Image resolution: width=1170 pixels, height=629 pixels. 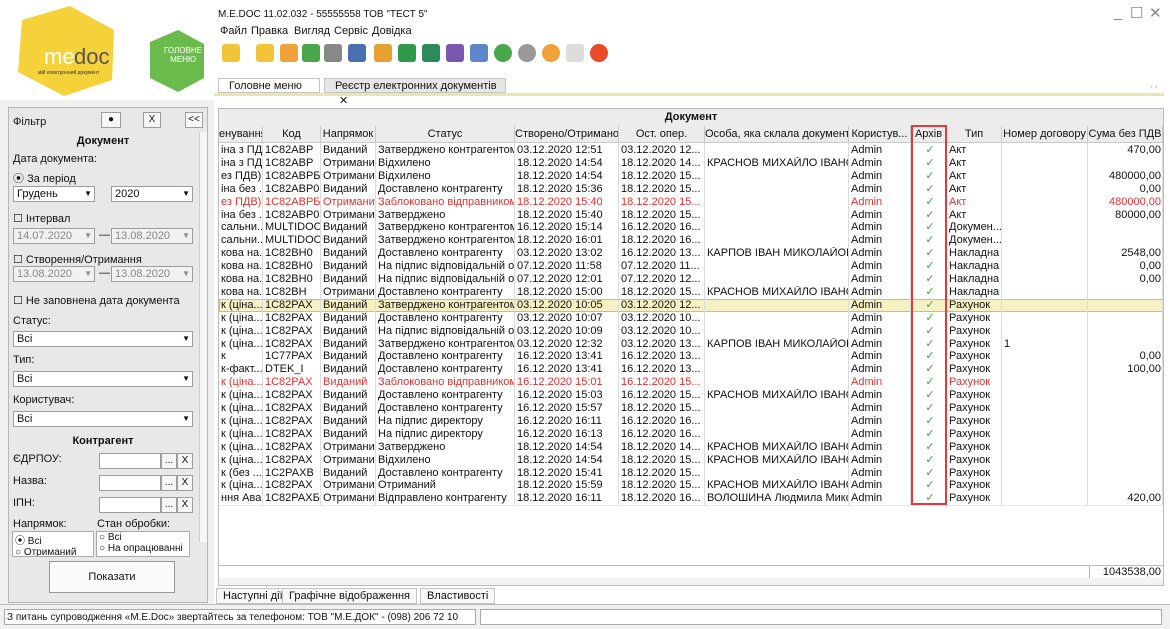 What do you see at coordinates (575, 53) in the screenshot?
I see `users-icon` at bounding box center [575, 53].